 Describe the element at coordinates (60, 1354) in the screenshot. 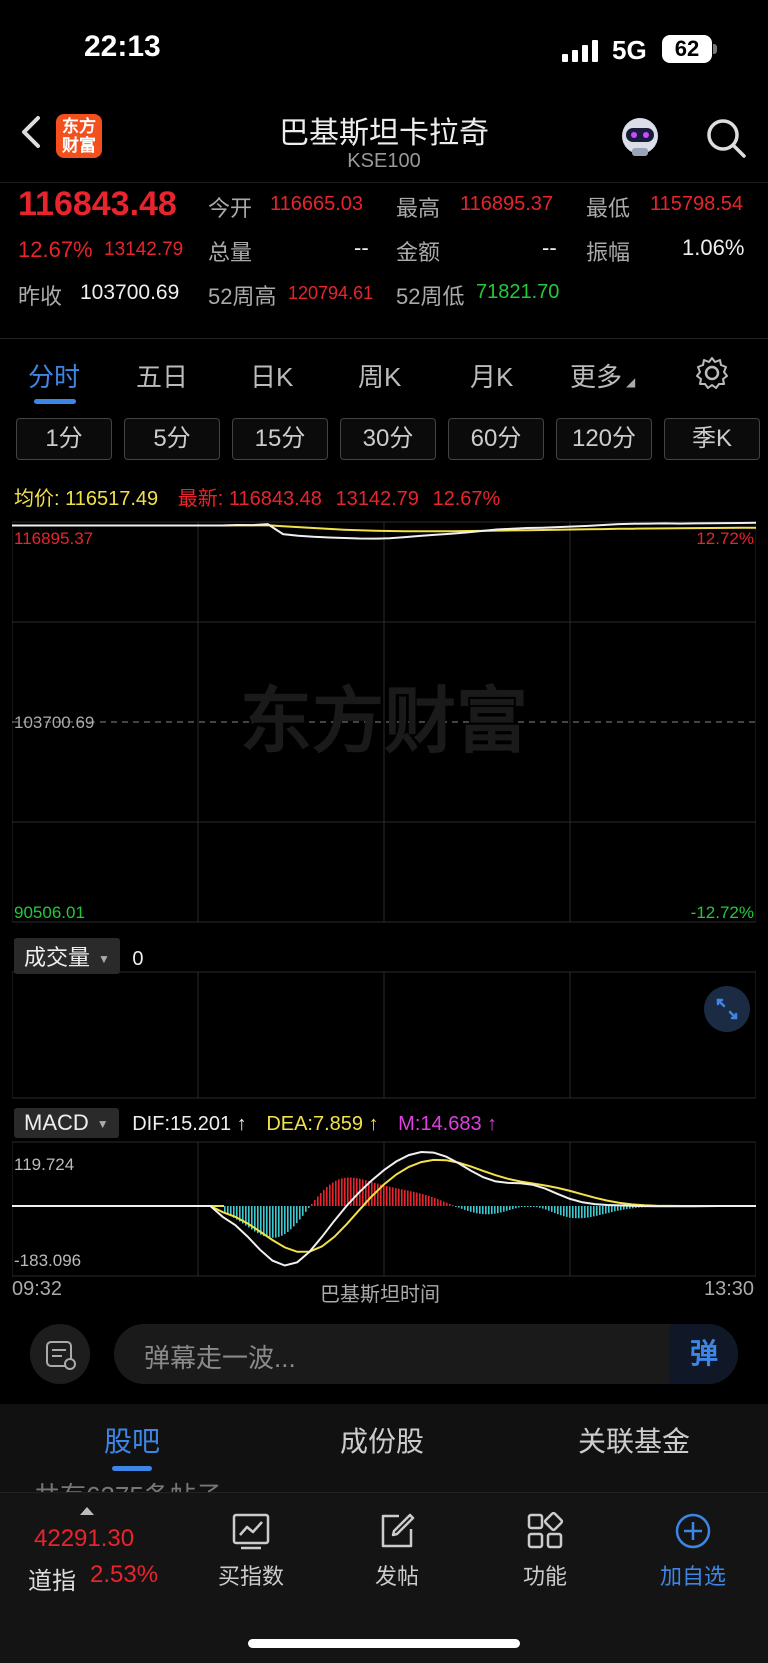

I see `danmu-settings-icon` at that location.